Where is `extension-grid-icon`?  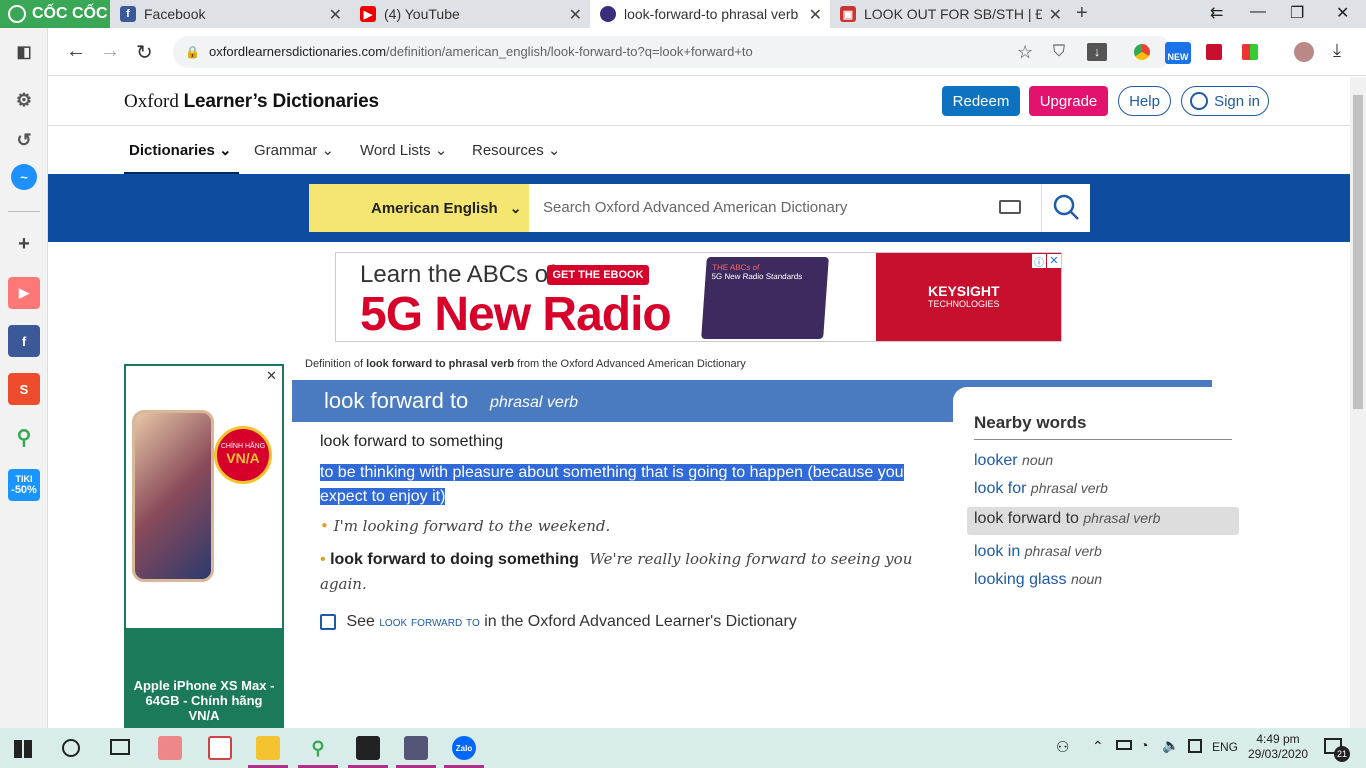 extension-grid-icon is located at coordinates (1250, 52).